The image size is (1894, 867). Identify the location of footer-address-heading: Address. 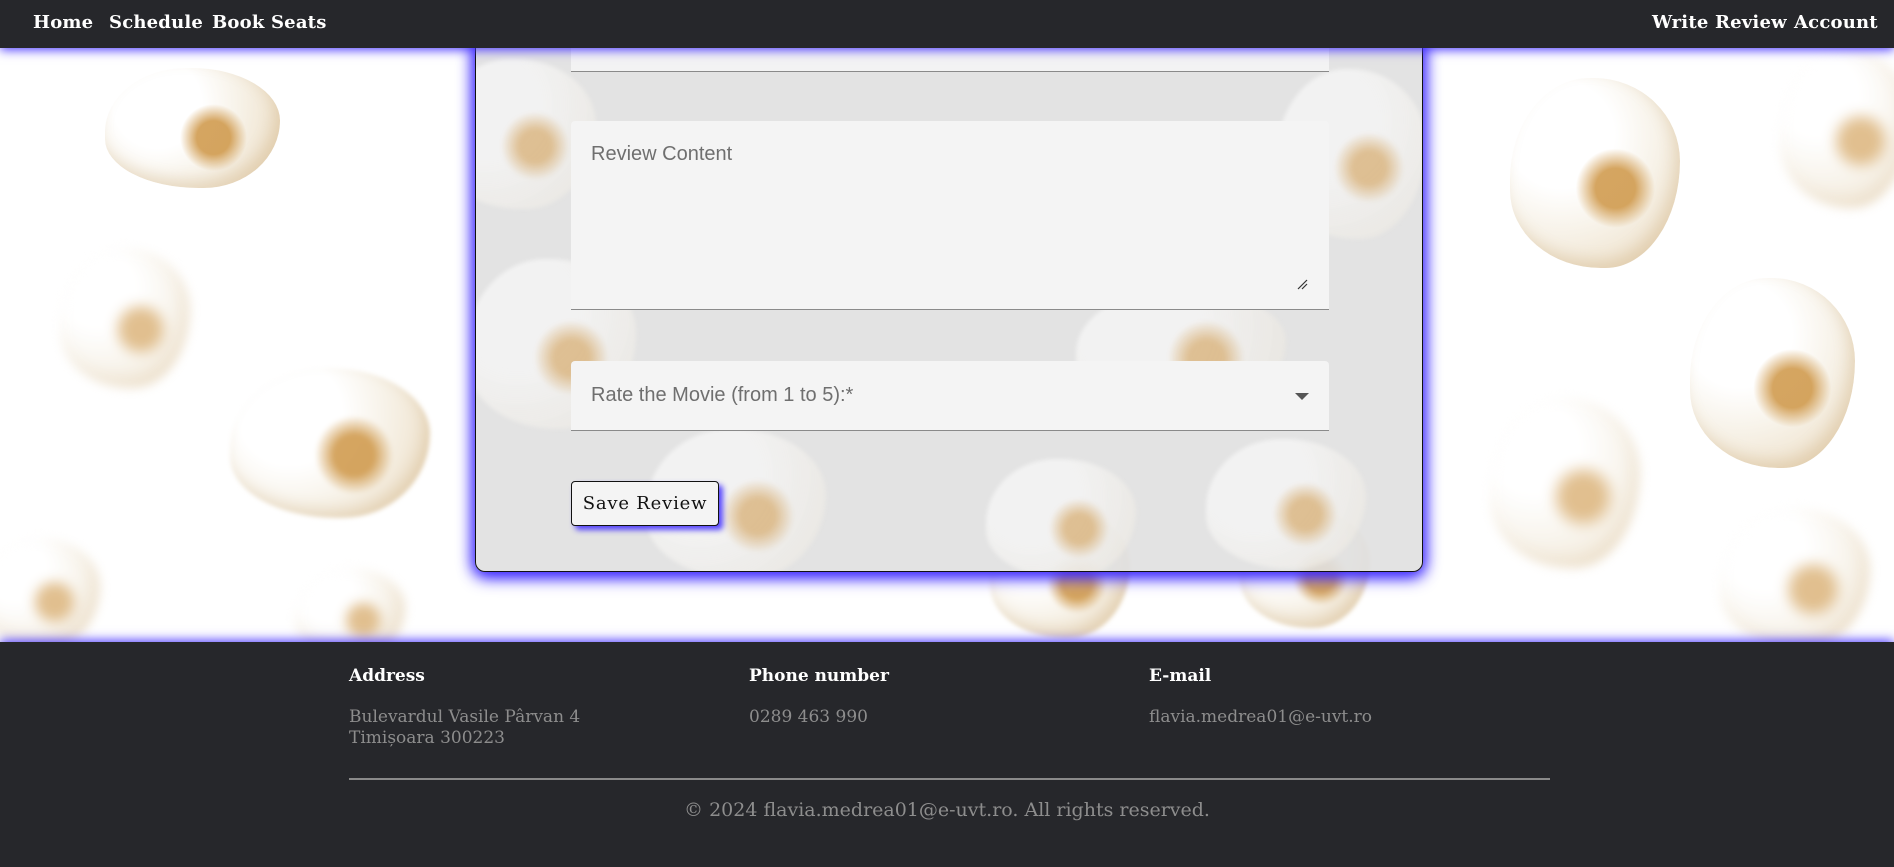
(387, 676).